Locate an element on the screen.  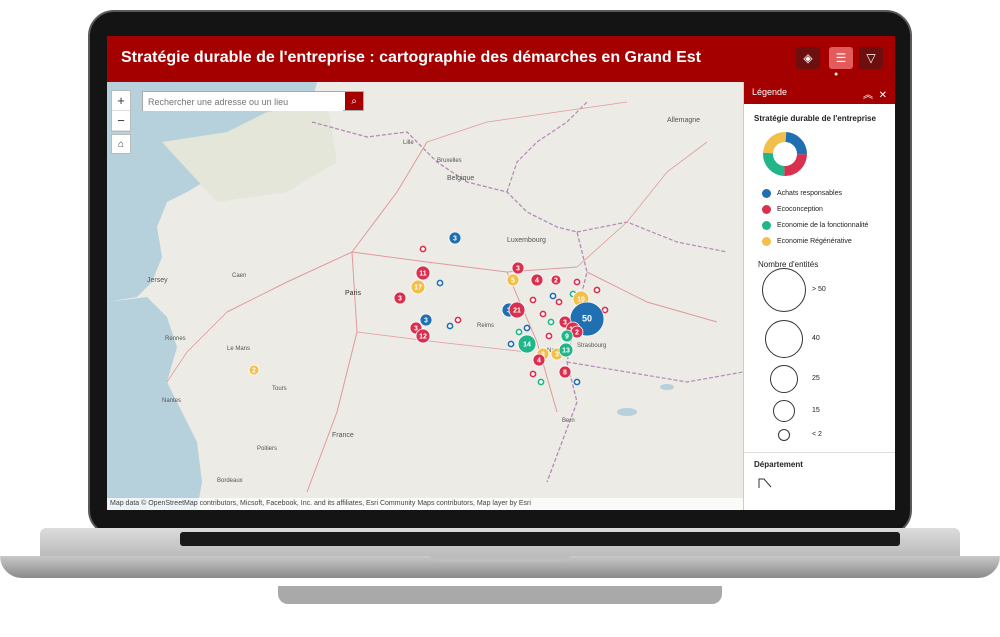
label-luxembourg: Luxembourg is located at coordinates (526, 240).